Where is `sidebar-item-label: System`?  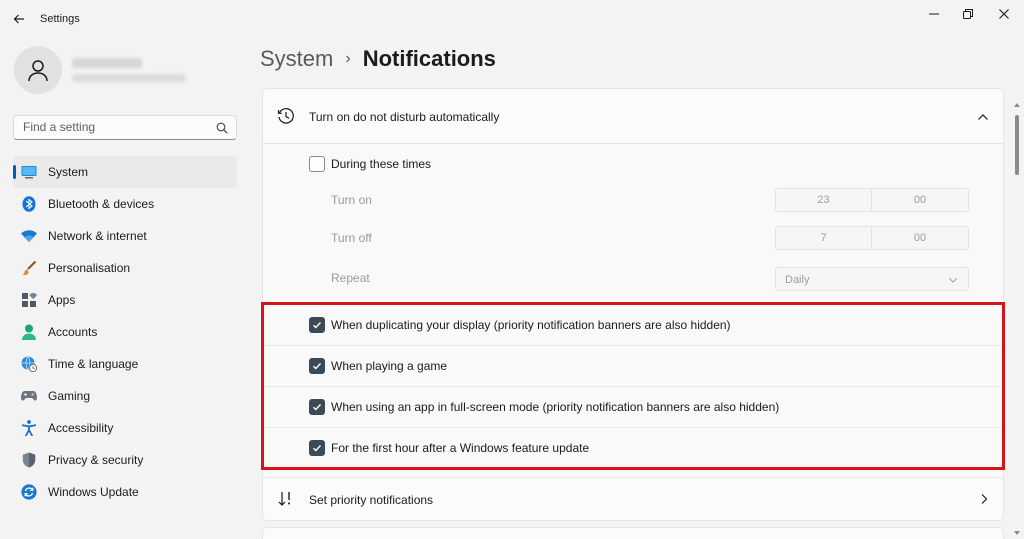 sidebar-item-label: System is located at coordinates (68, 172).